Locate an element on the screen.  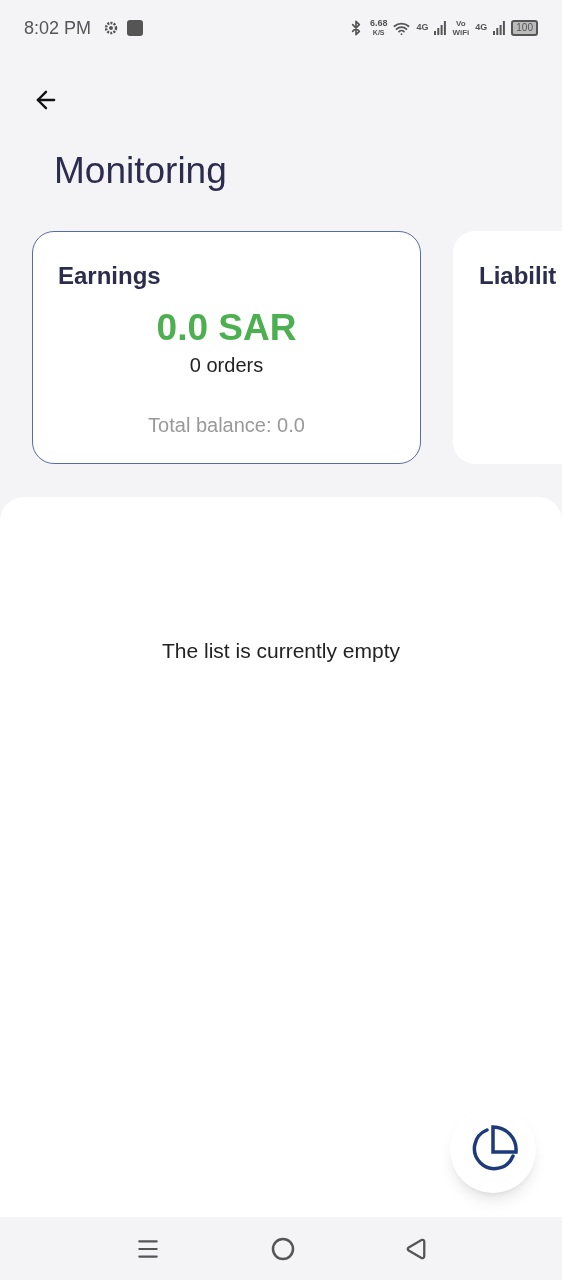
speed-value: 6.68 is located at coordinates (378, 23).